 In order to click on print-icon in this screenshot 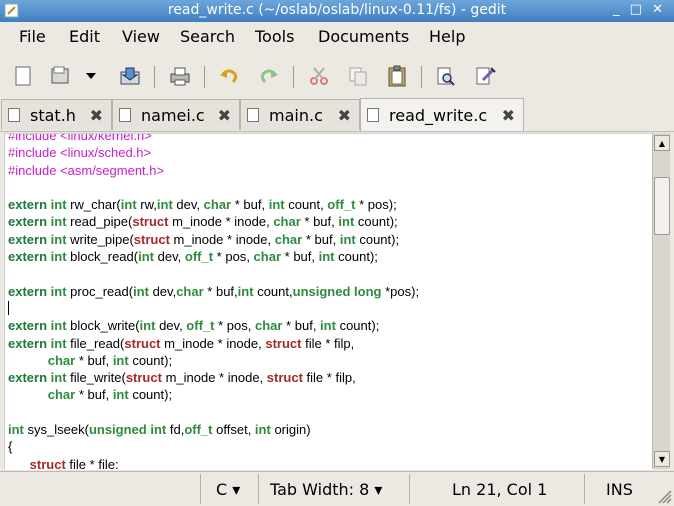, I will do `click(180, 76)`.